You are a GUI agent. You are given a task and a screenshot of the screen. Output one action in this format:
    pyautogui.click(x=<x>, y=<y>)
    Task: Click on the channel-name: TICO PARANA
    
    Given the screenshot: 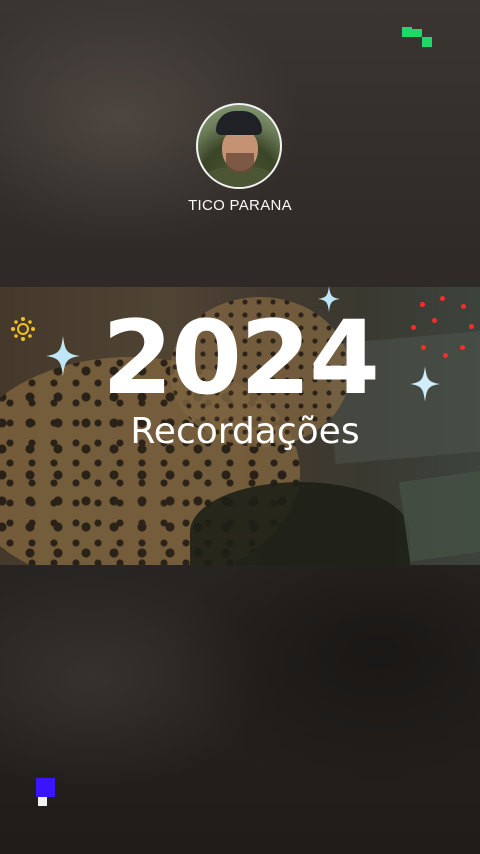 What is the action you would take?
    pyautogui.click(x=240, y=205)
    